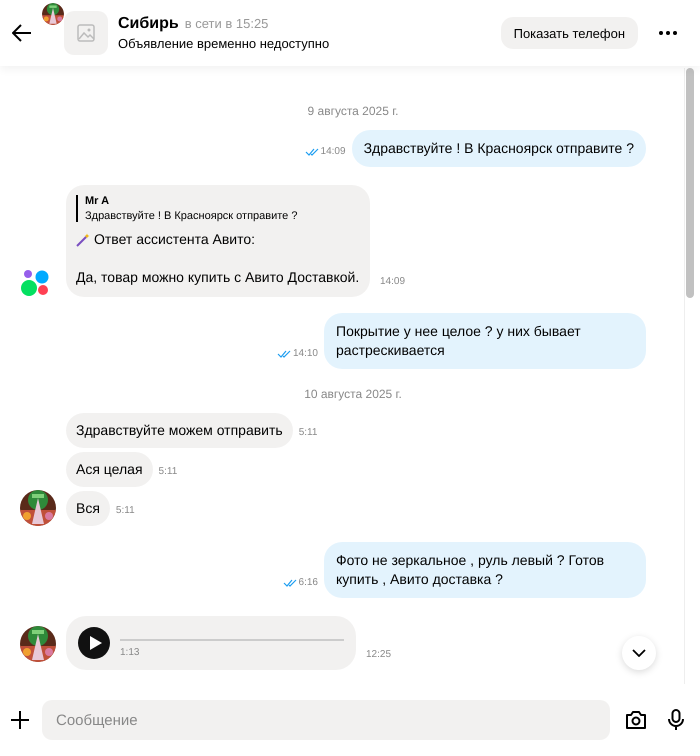 The width and height of the screenshot is (700, 756). I want to click on play-button, so click(94, 643).